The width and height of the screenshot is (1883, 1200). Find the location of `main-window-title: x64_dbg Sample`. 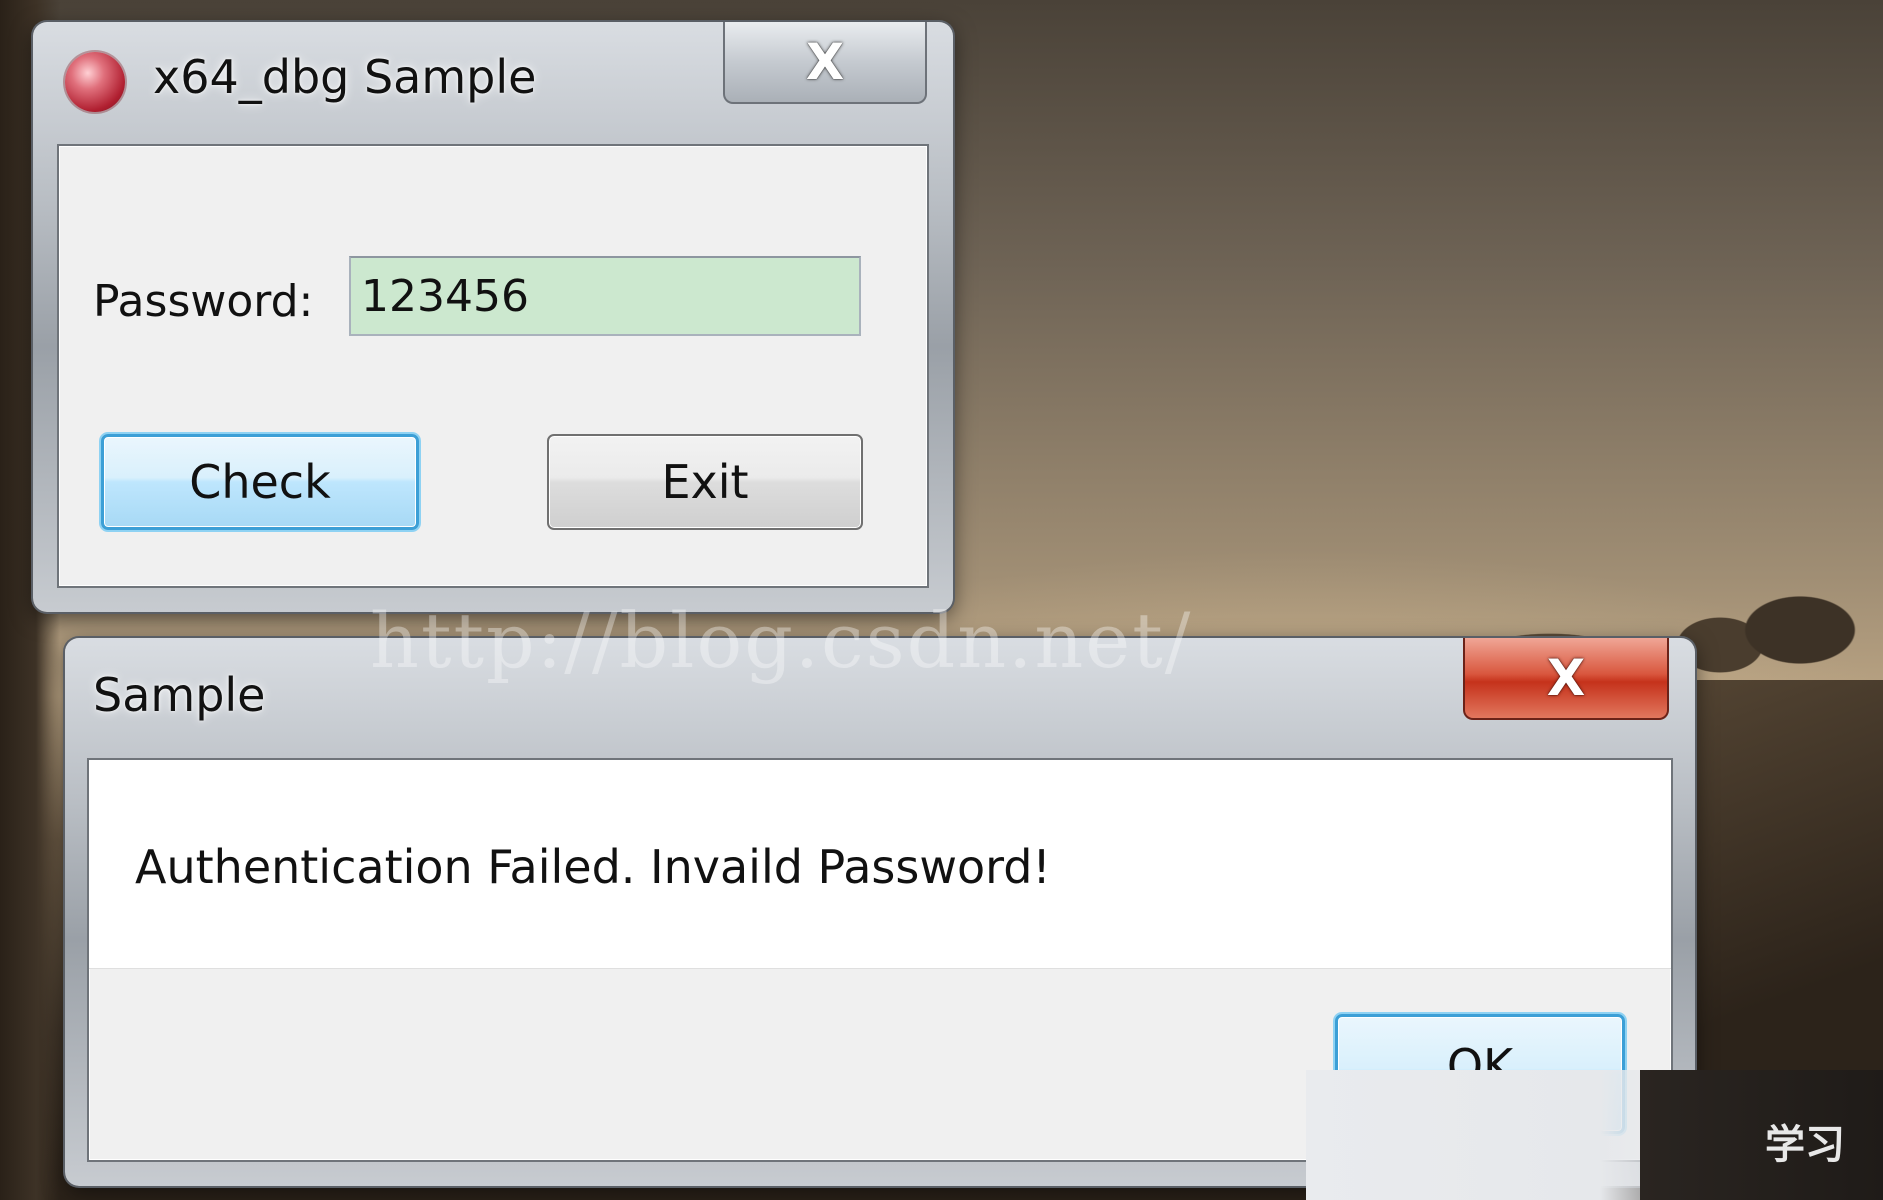

main-window-title: x64_dbg Sample is located at coordinates (345, 77).